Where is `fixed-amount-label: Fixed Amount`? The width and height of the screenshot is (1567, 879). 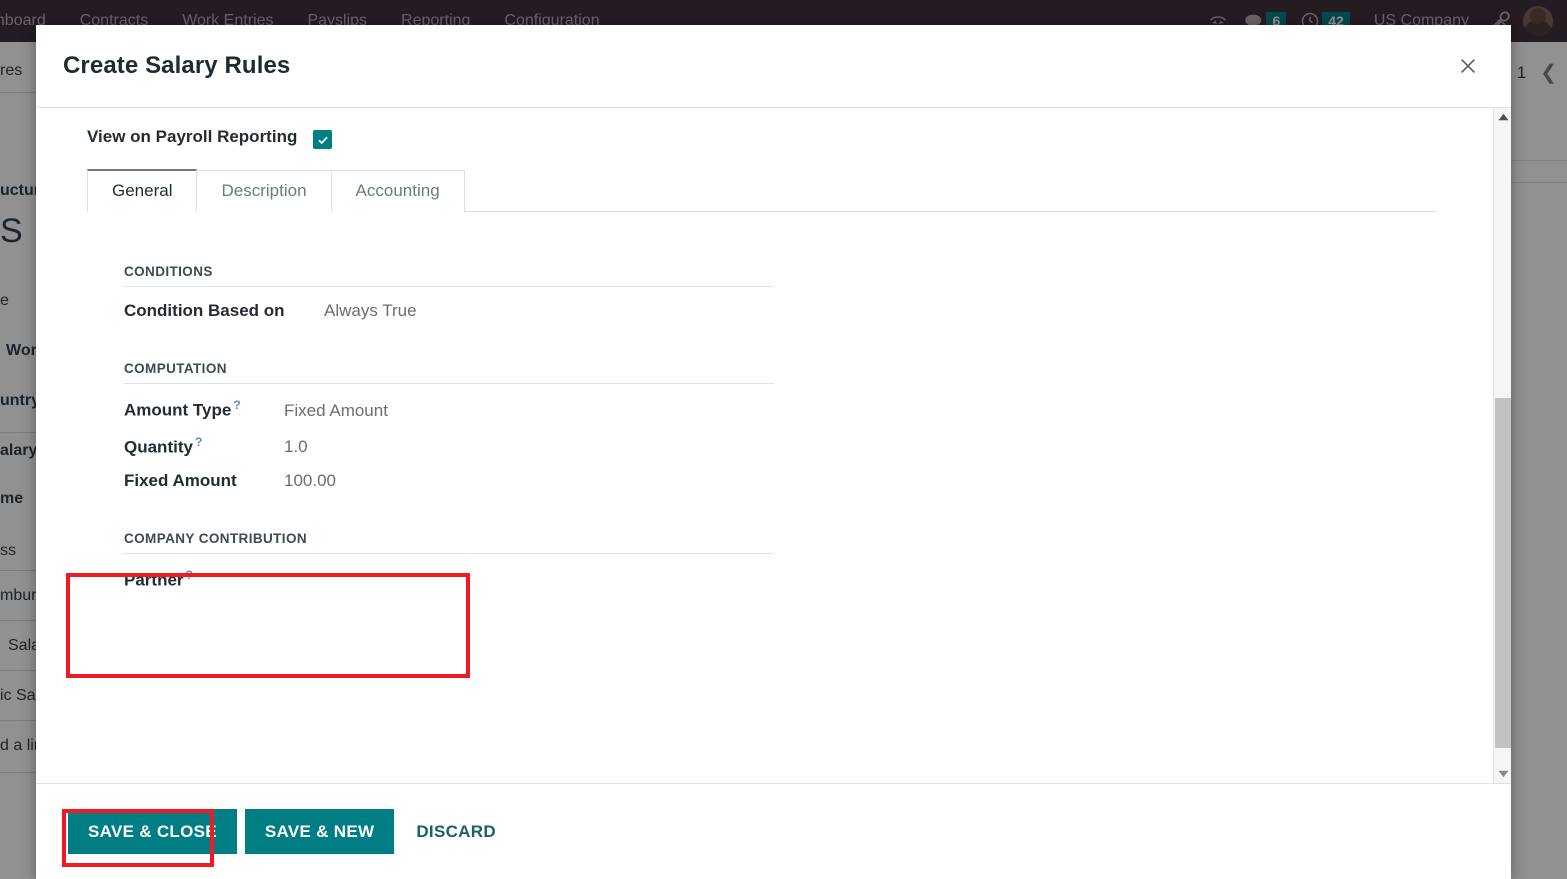 fixed-amount-label: Fixed Amount is located at coordinates (180, 481).